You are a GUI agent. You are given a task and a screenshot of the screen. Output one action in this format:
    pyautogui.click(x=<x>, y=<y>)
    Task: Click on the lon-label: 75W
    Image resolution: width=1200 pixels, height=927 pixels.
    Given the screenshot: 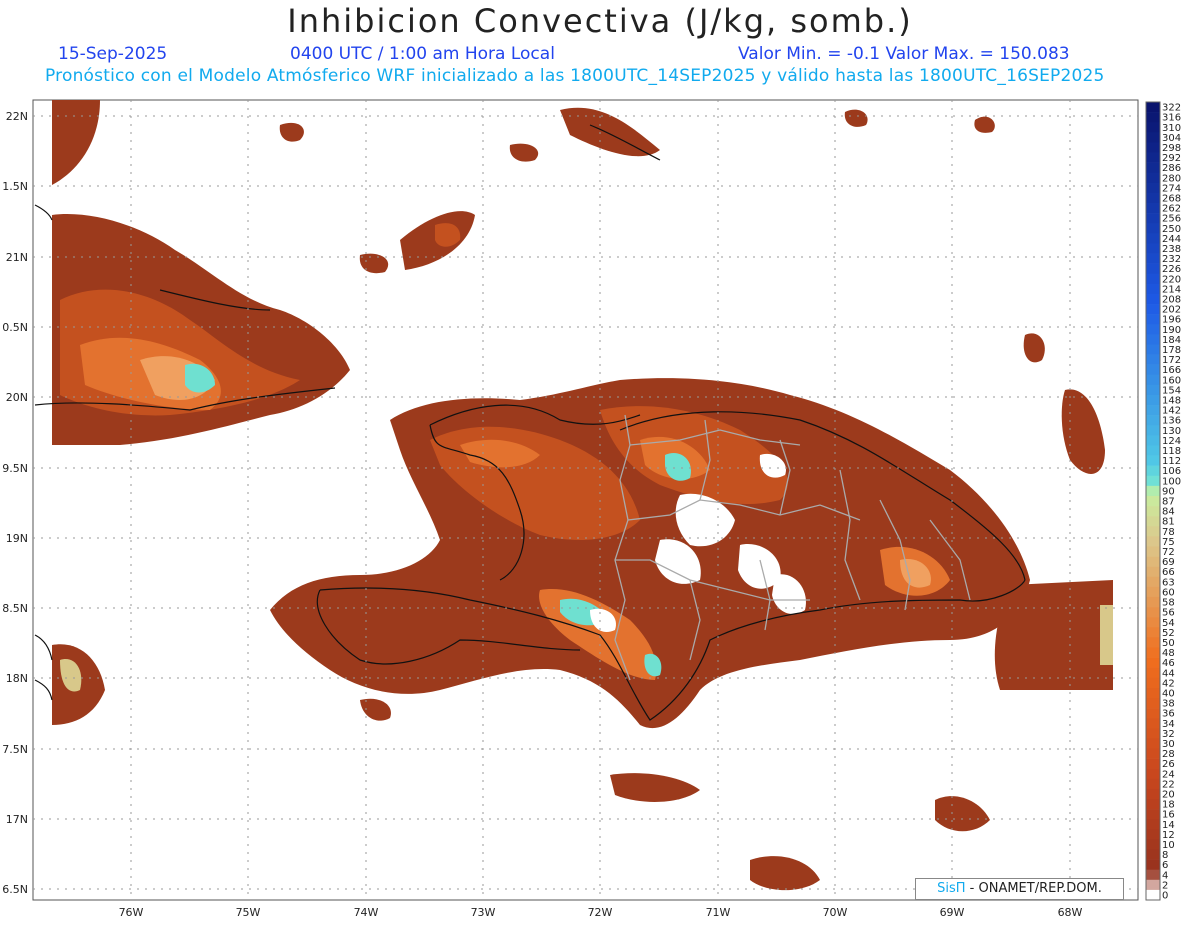 What is the action you would take?
    pyautogui.click(x=248, y=912)
    